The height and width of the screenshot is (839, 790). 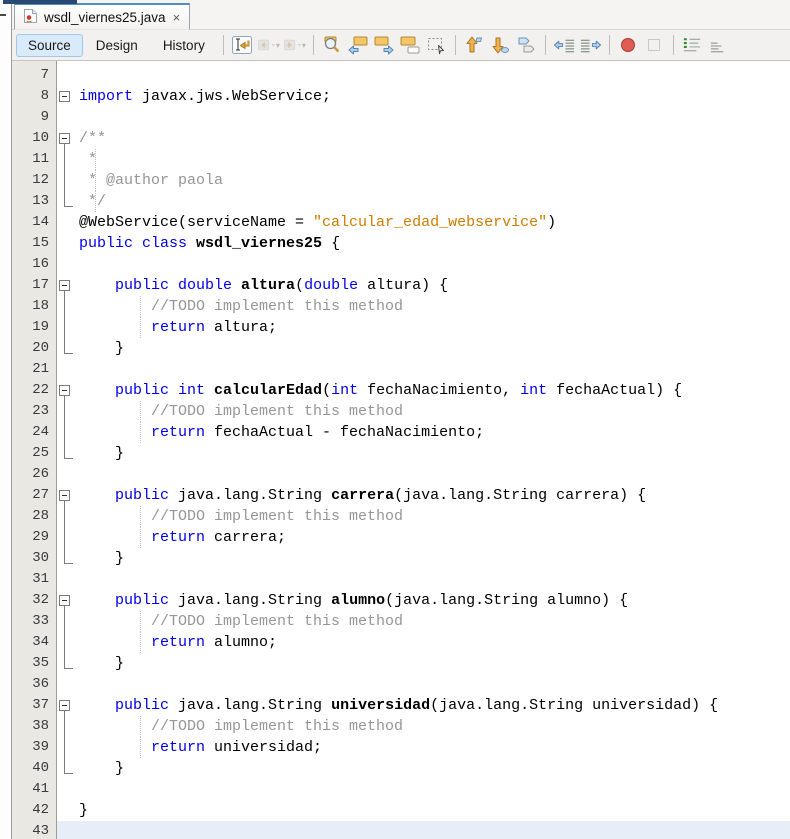 I want to click on previous-bookmark-icon, so click(x=474, y=45).